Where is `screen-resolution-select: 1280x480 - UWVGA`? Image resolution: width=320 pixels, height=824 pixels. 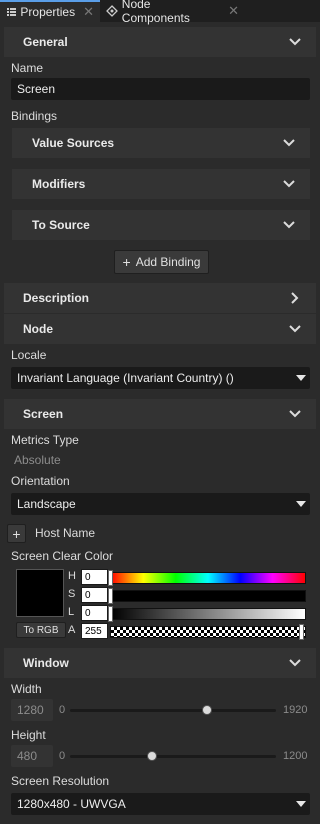
screen-resolution-select: 1280x480 - UWVGA is located at coordinates (160, 804).